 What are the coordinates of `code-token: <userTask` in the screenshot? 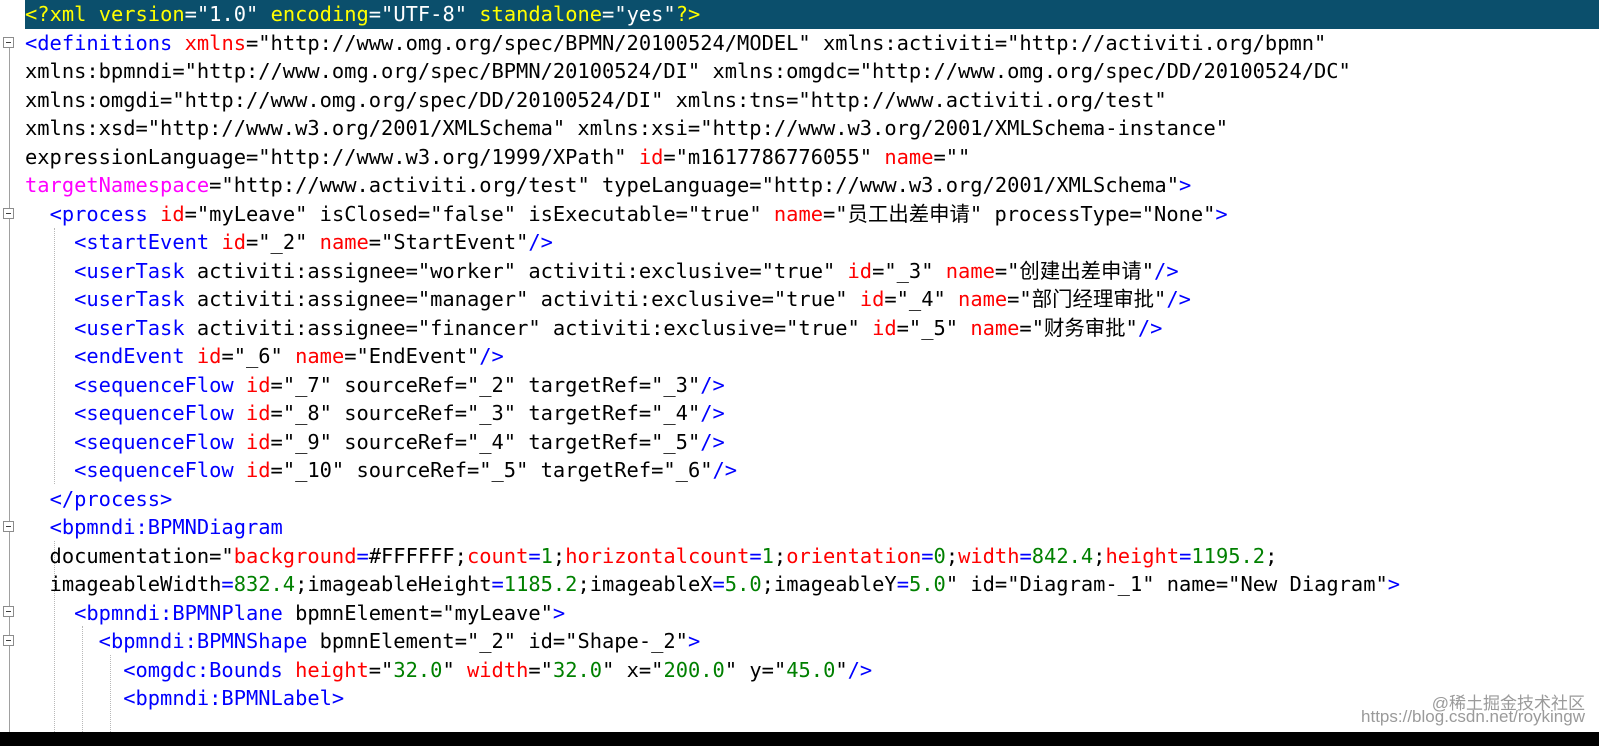 It's located at (129, 299).